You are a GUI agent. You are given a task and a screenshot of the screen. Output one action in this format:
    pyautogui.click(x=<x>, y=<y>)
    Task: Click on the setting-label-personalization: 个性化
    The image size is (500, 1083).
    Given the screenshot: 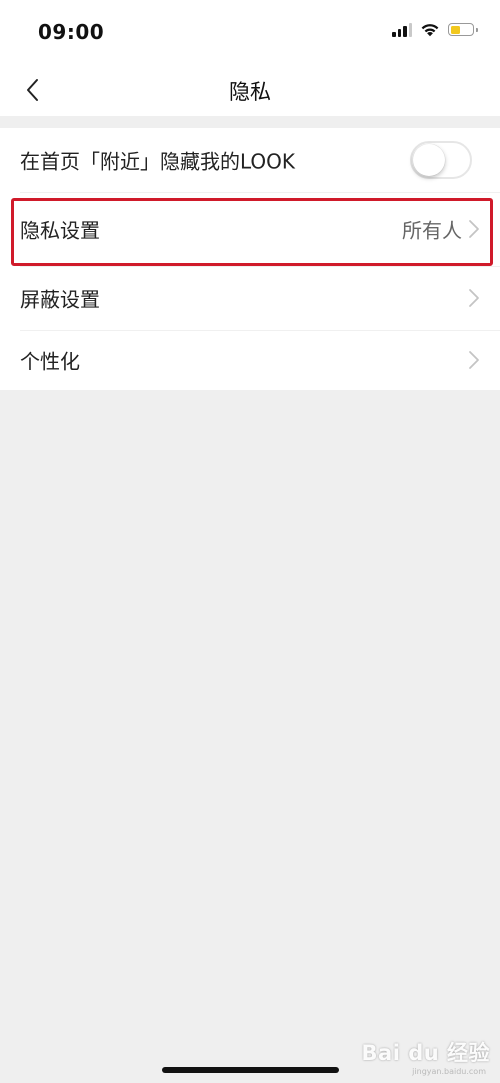 What is the action you would take?
    pyautogui.click(x=50, y=361)
    